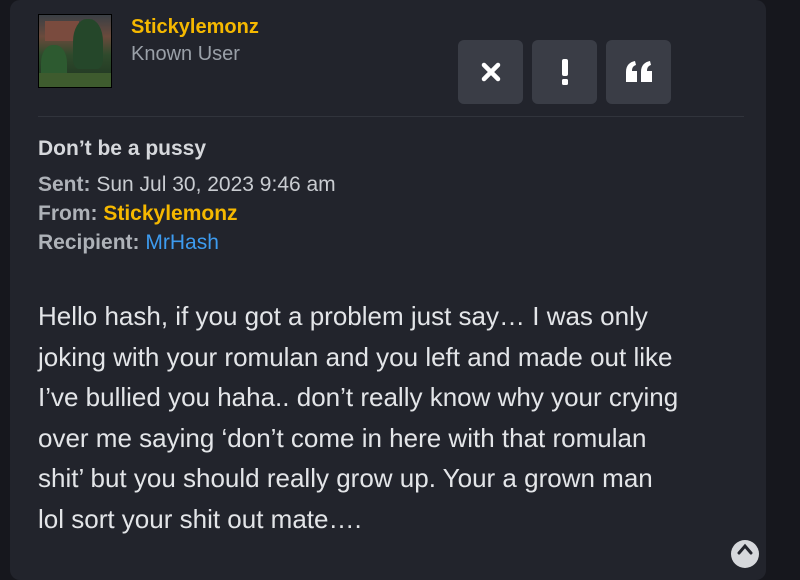  I want to click on quote-button, so click(638, 72).